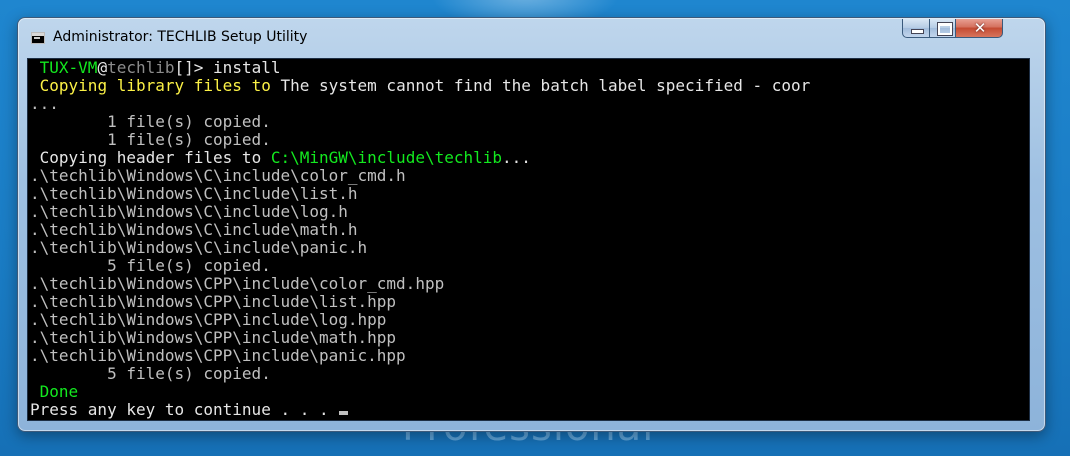 This screenshot has height=456, width=1070. What do you see at coordinates (180, 37) in the screenshot?
I see `window-title: Administrator: TECHLIB Setup Utility` at bounding box center [180, 37].